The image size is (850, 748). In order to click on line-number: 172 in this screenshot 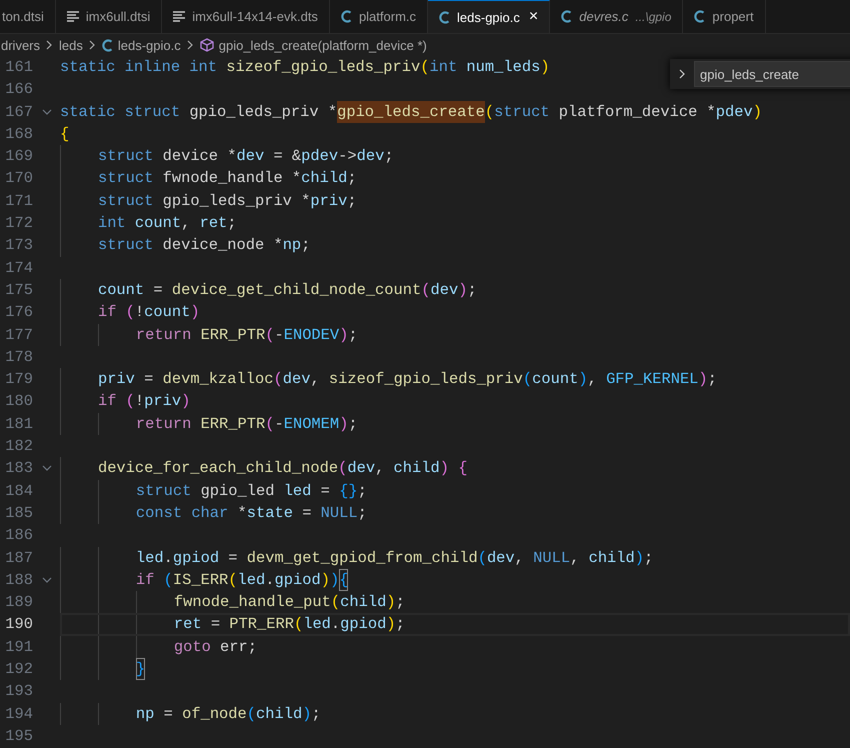, I will do `click(18, 223)`.